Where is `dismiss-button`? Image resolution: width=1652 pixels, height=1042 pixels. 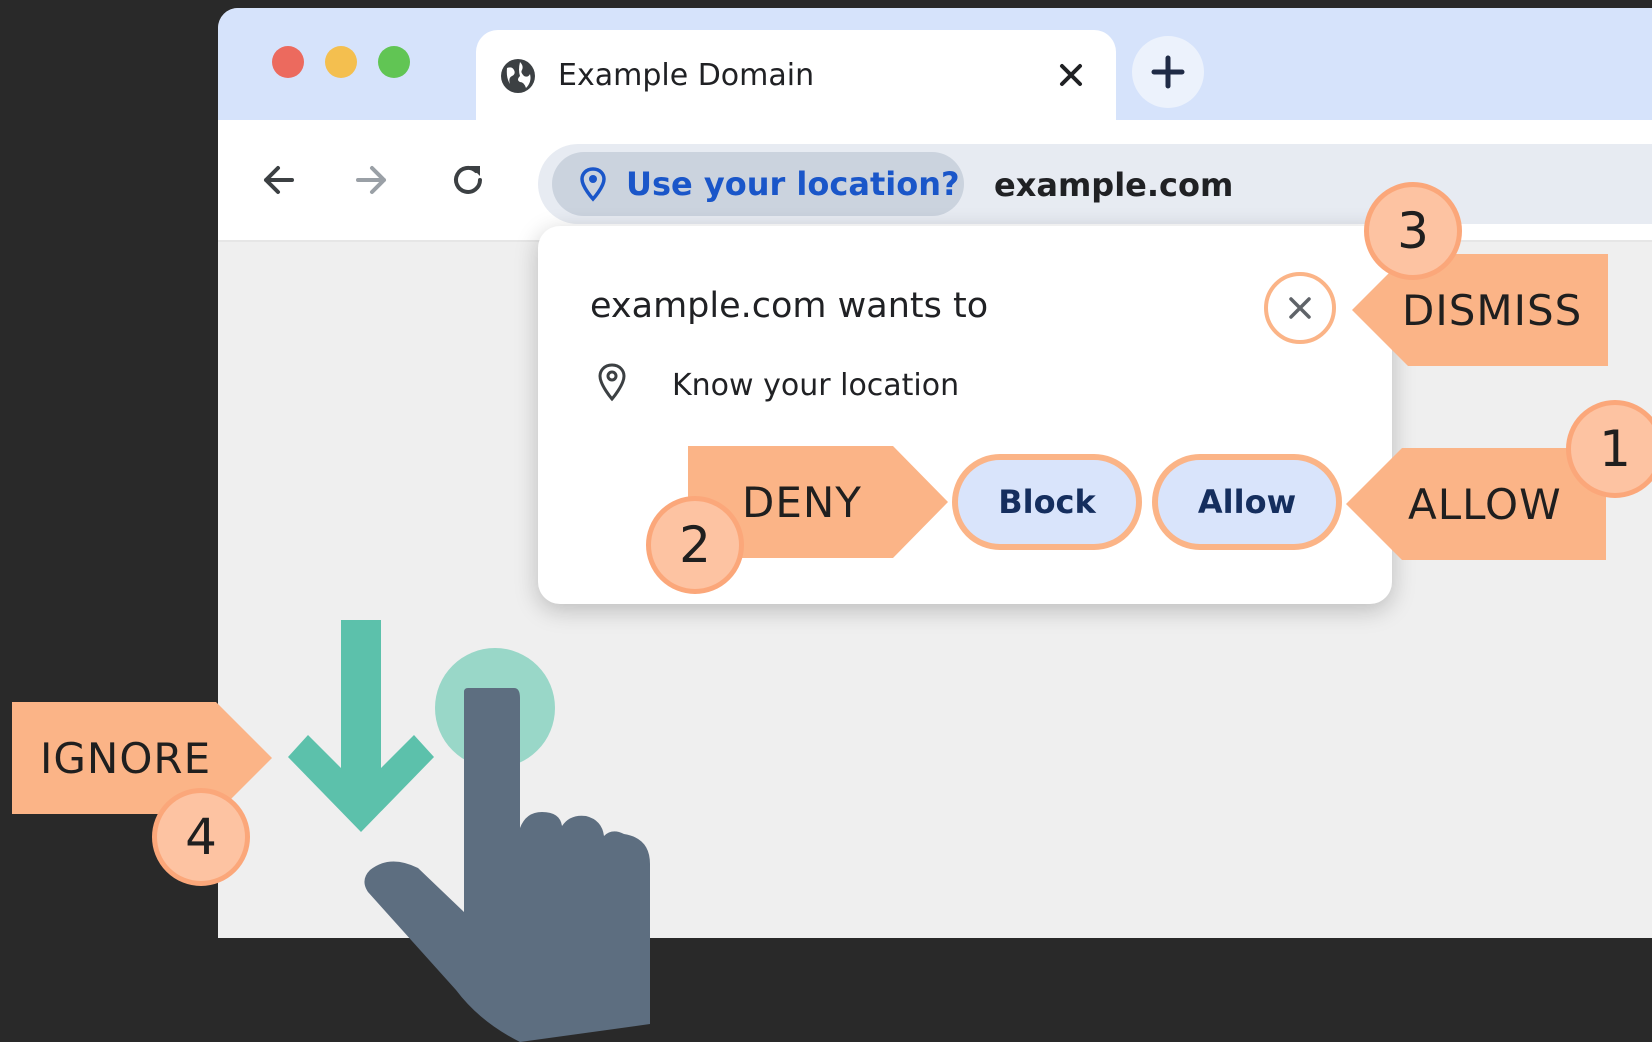 dismiss-button is located at coordinates (1300, 308).